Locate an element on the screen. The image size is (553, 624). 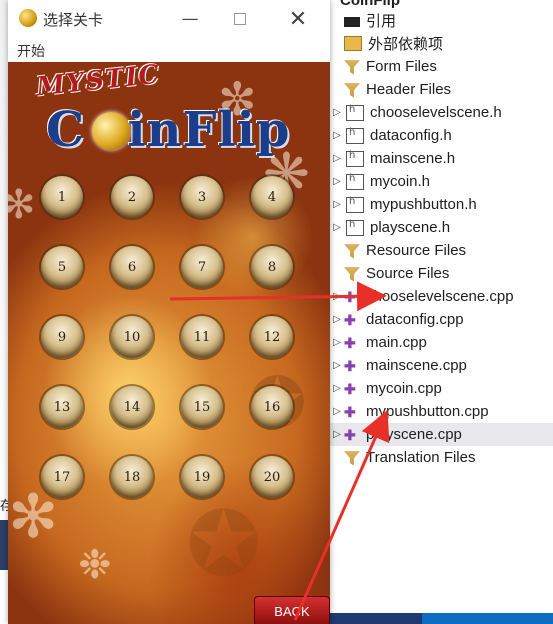
tree-item-label: mainscene.cpp is located at coordinates (416, 365).